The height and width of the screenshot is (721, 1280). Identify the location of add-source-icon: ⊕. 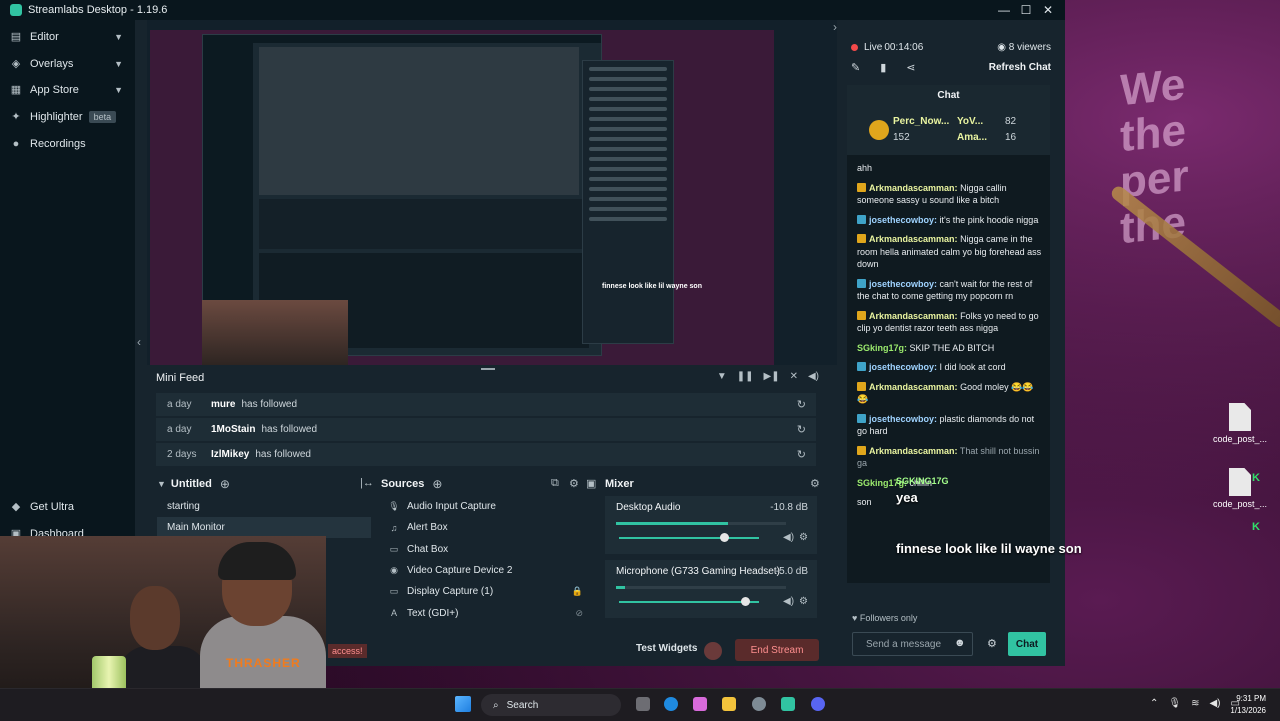
(437, 484).